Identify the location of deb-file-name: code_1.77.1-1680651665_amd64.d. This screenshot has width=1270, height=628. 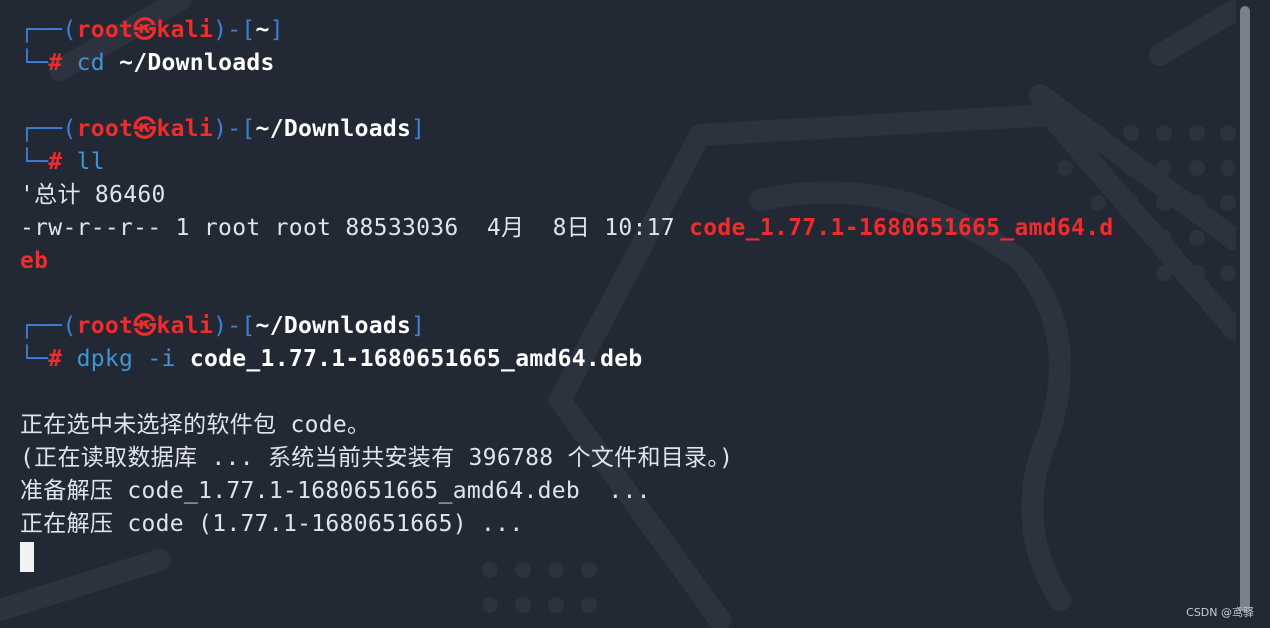
(901, 228).